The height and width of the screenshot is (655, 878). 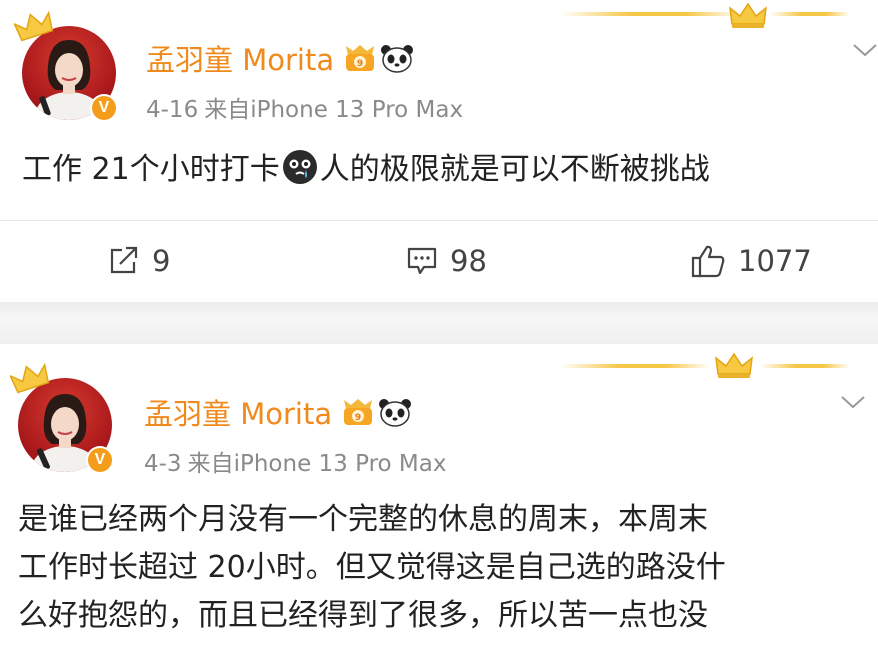 I want to click on comment-button: 98, so click(x=446, y=261).